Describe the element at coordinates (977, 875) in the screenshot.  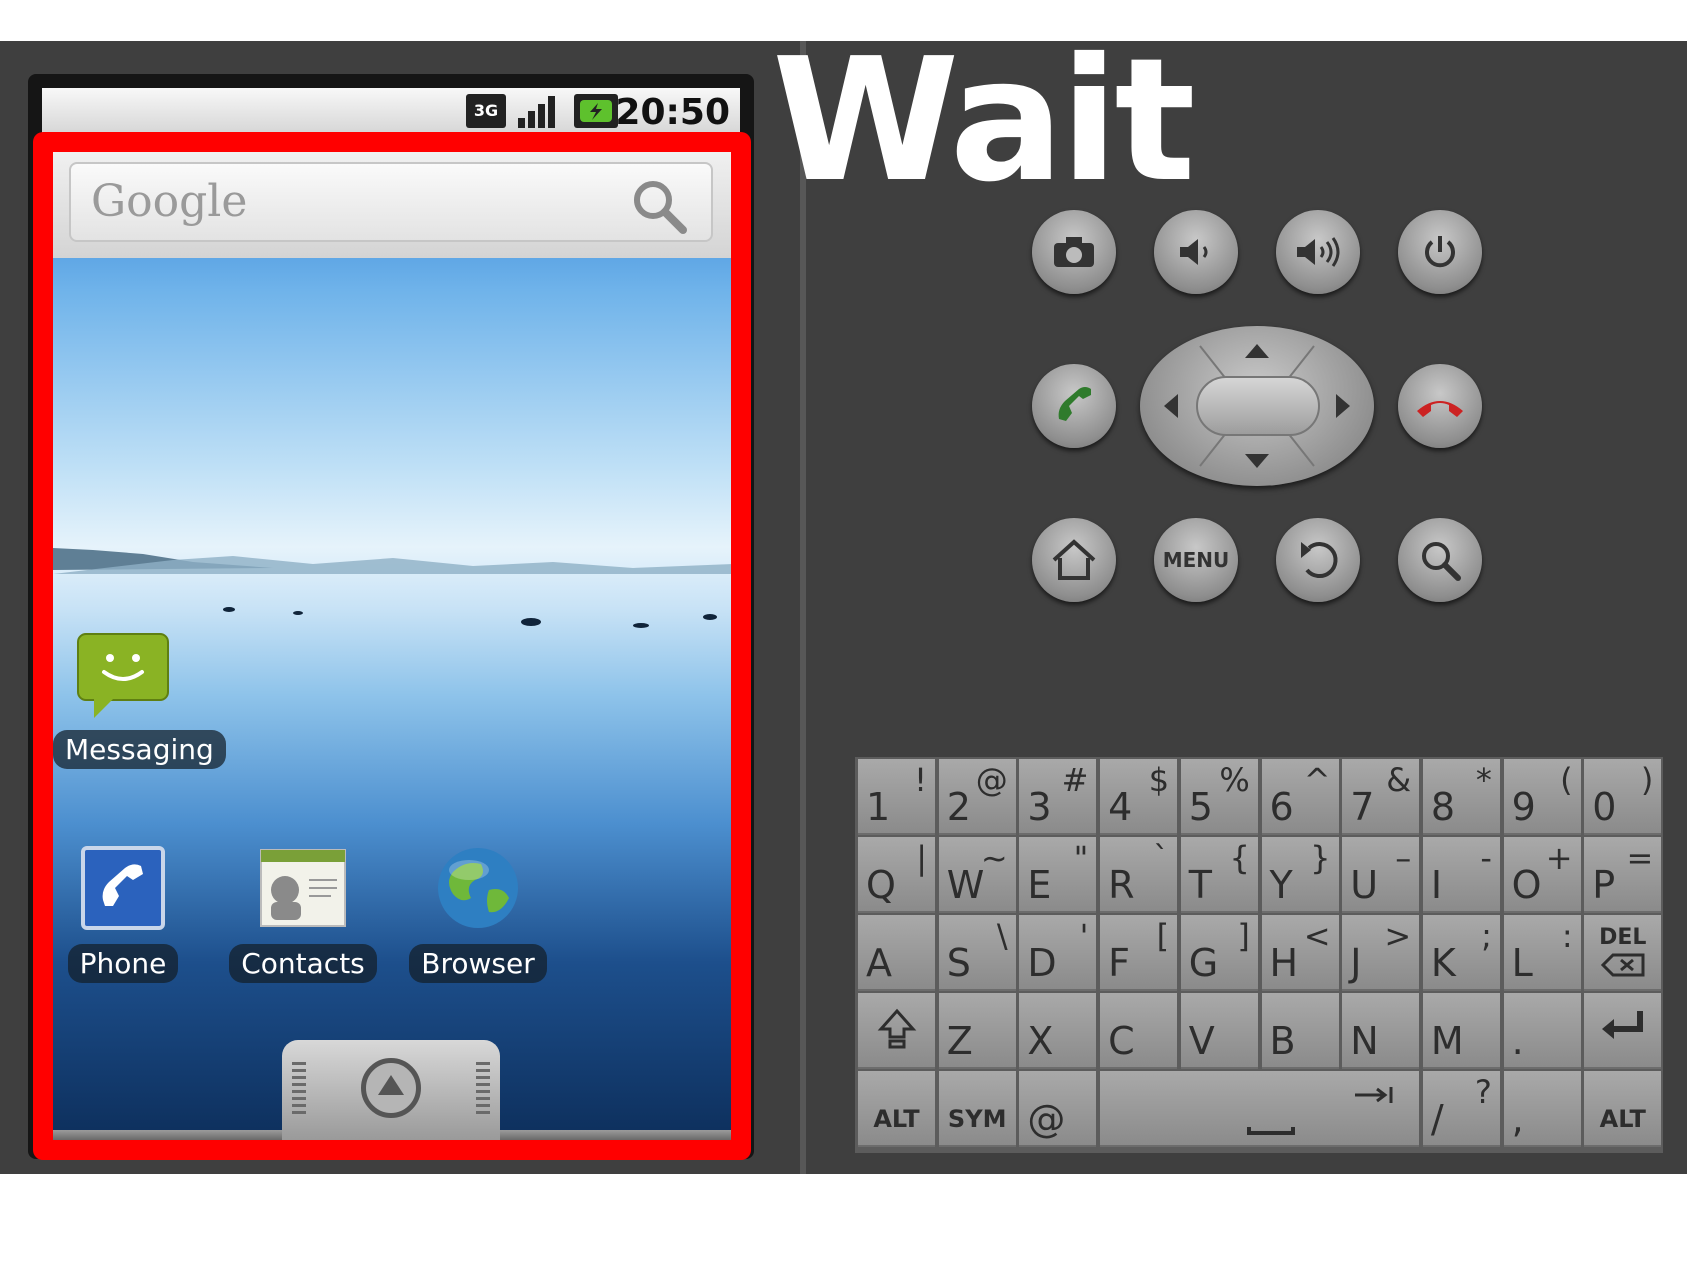
I see `key-w: W ~` at that location.